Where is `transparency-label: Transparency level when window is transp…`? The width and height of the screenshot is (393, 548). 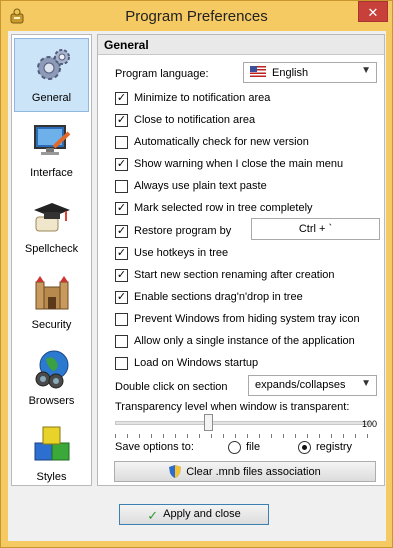 transparency-label: Transparency level when window is transp… is located at coordinates (232, 407).